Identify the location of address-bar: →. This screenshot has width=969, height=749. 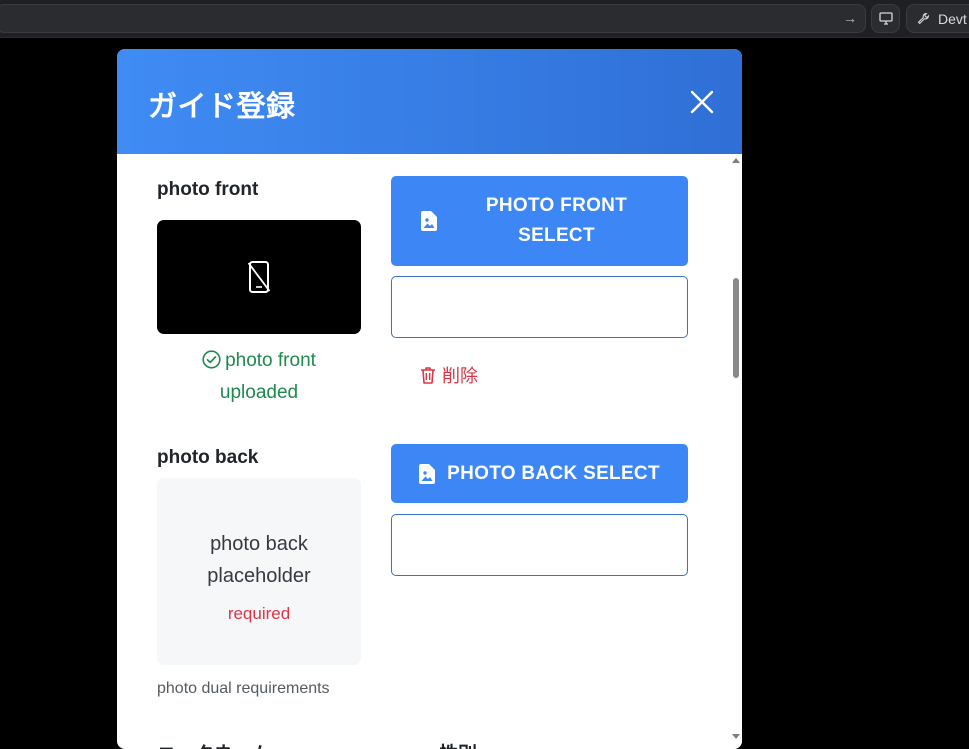
(433, 18).